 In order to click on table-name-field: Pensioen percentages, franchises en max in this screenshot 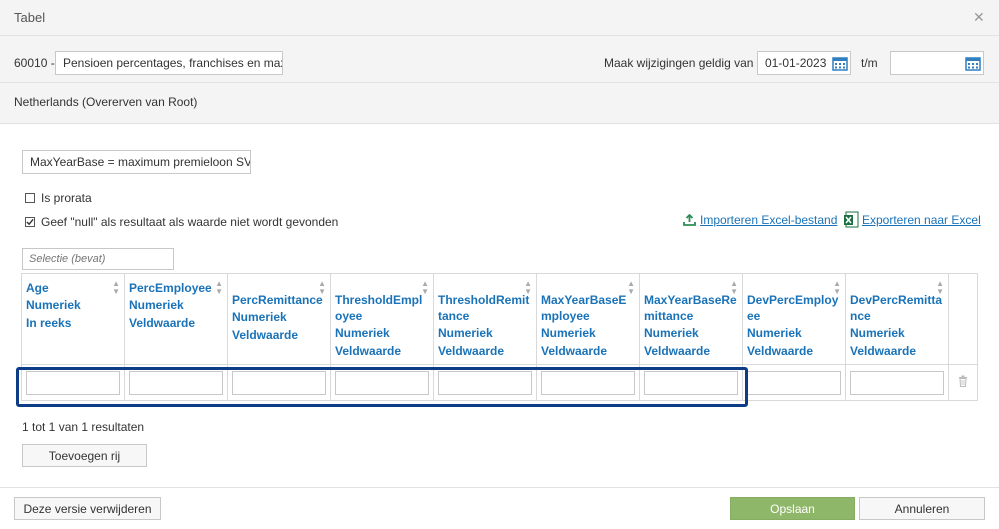, I will do `click(169, 63)`.